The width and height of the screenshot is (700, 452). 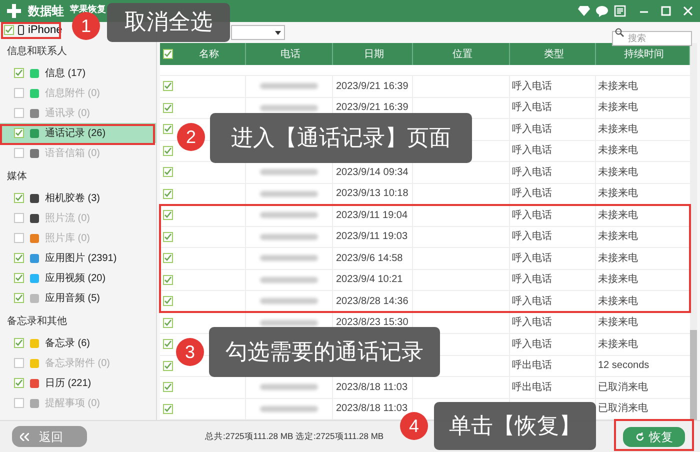 I want to click on column-header: 日期, so click(x=374, y=54).